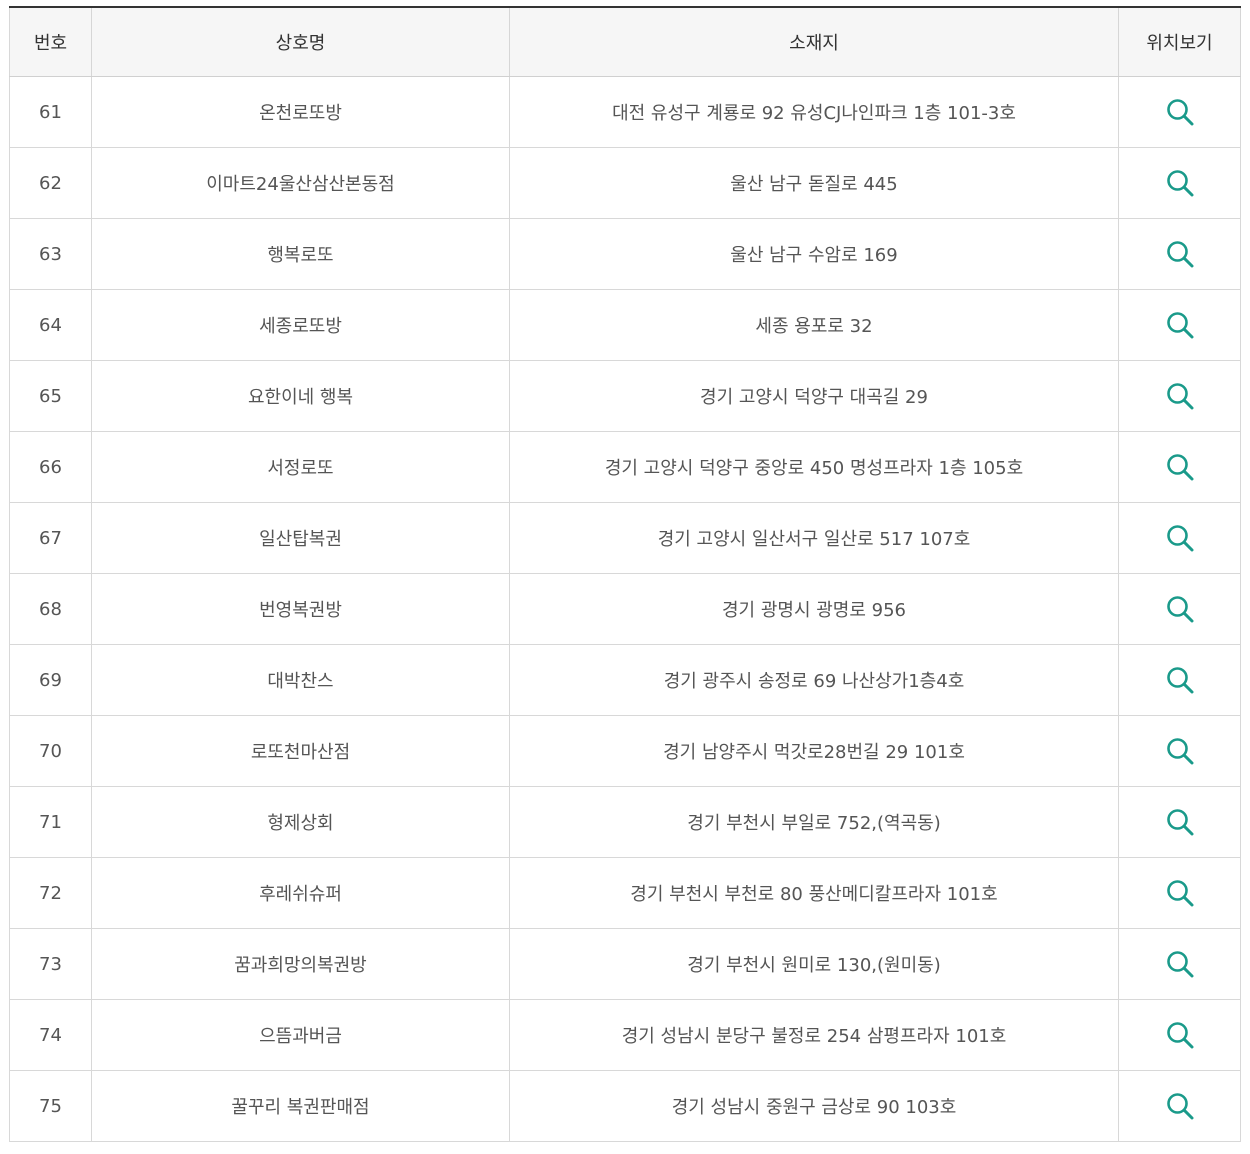  I want to click on row-store-name: 번영복권방, so click(300, 609).